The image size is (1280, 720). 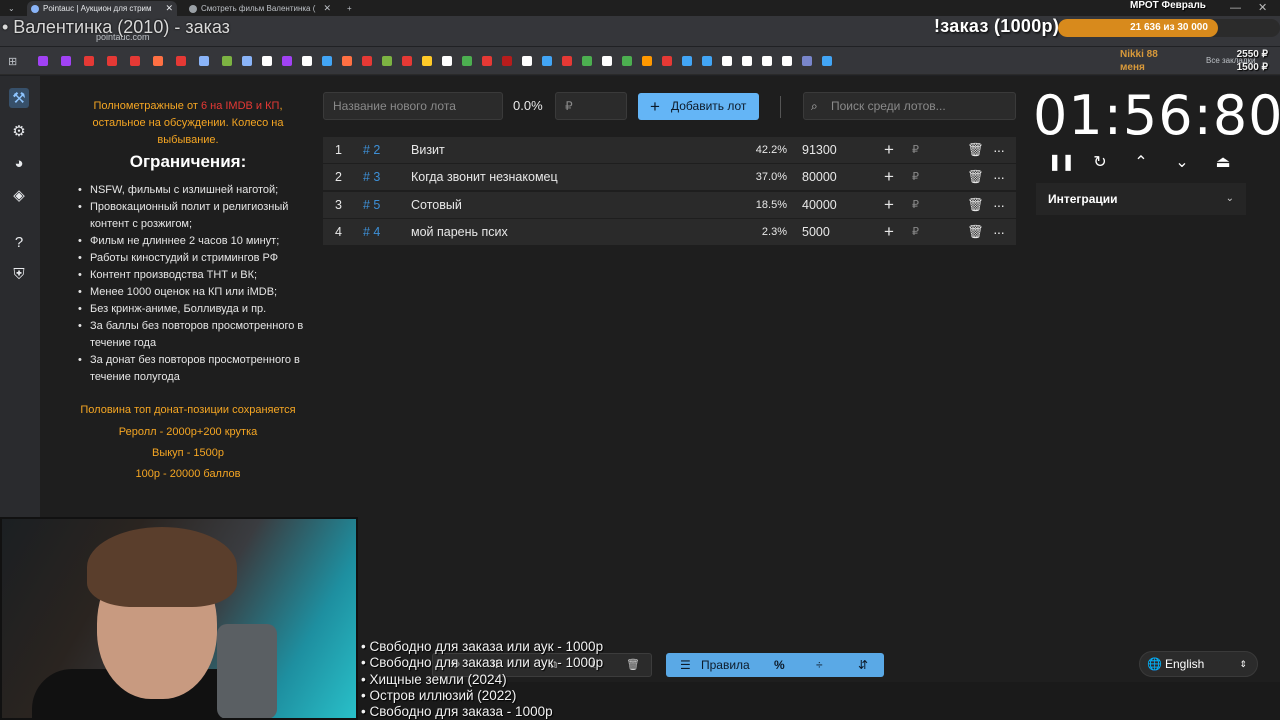 What do you see at coordinates (1141, 163) in the screenshot?
I see `chevron-up-icon: ⌃` at bounding box center [1141, 163].